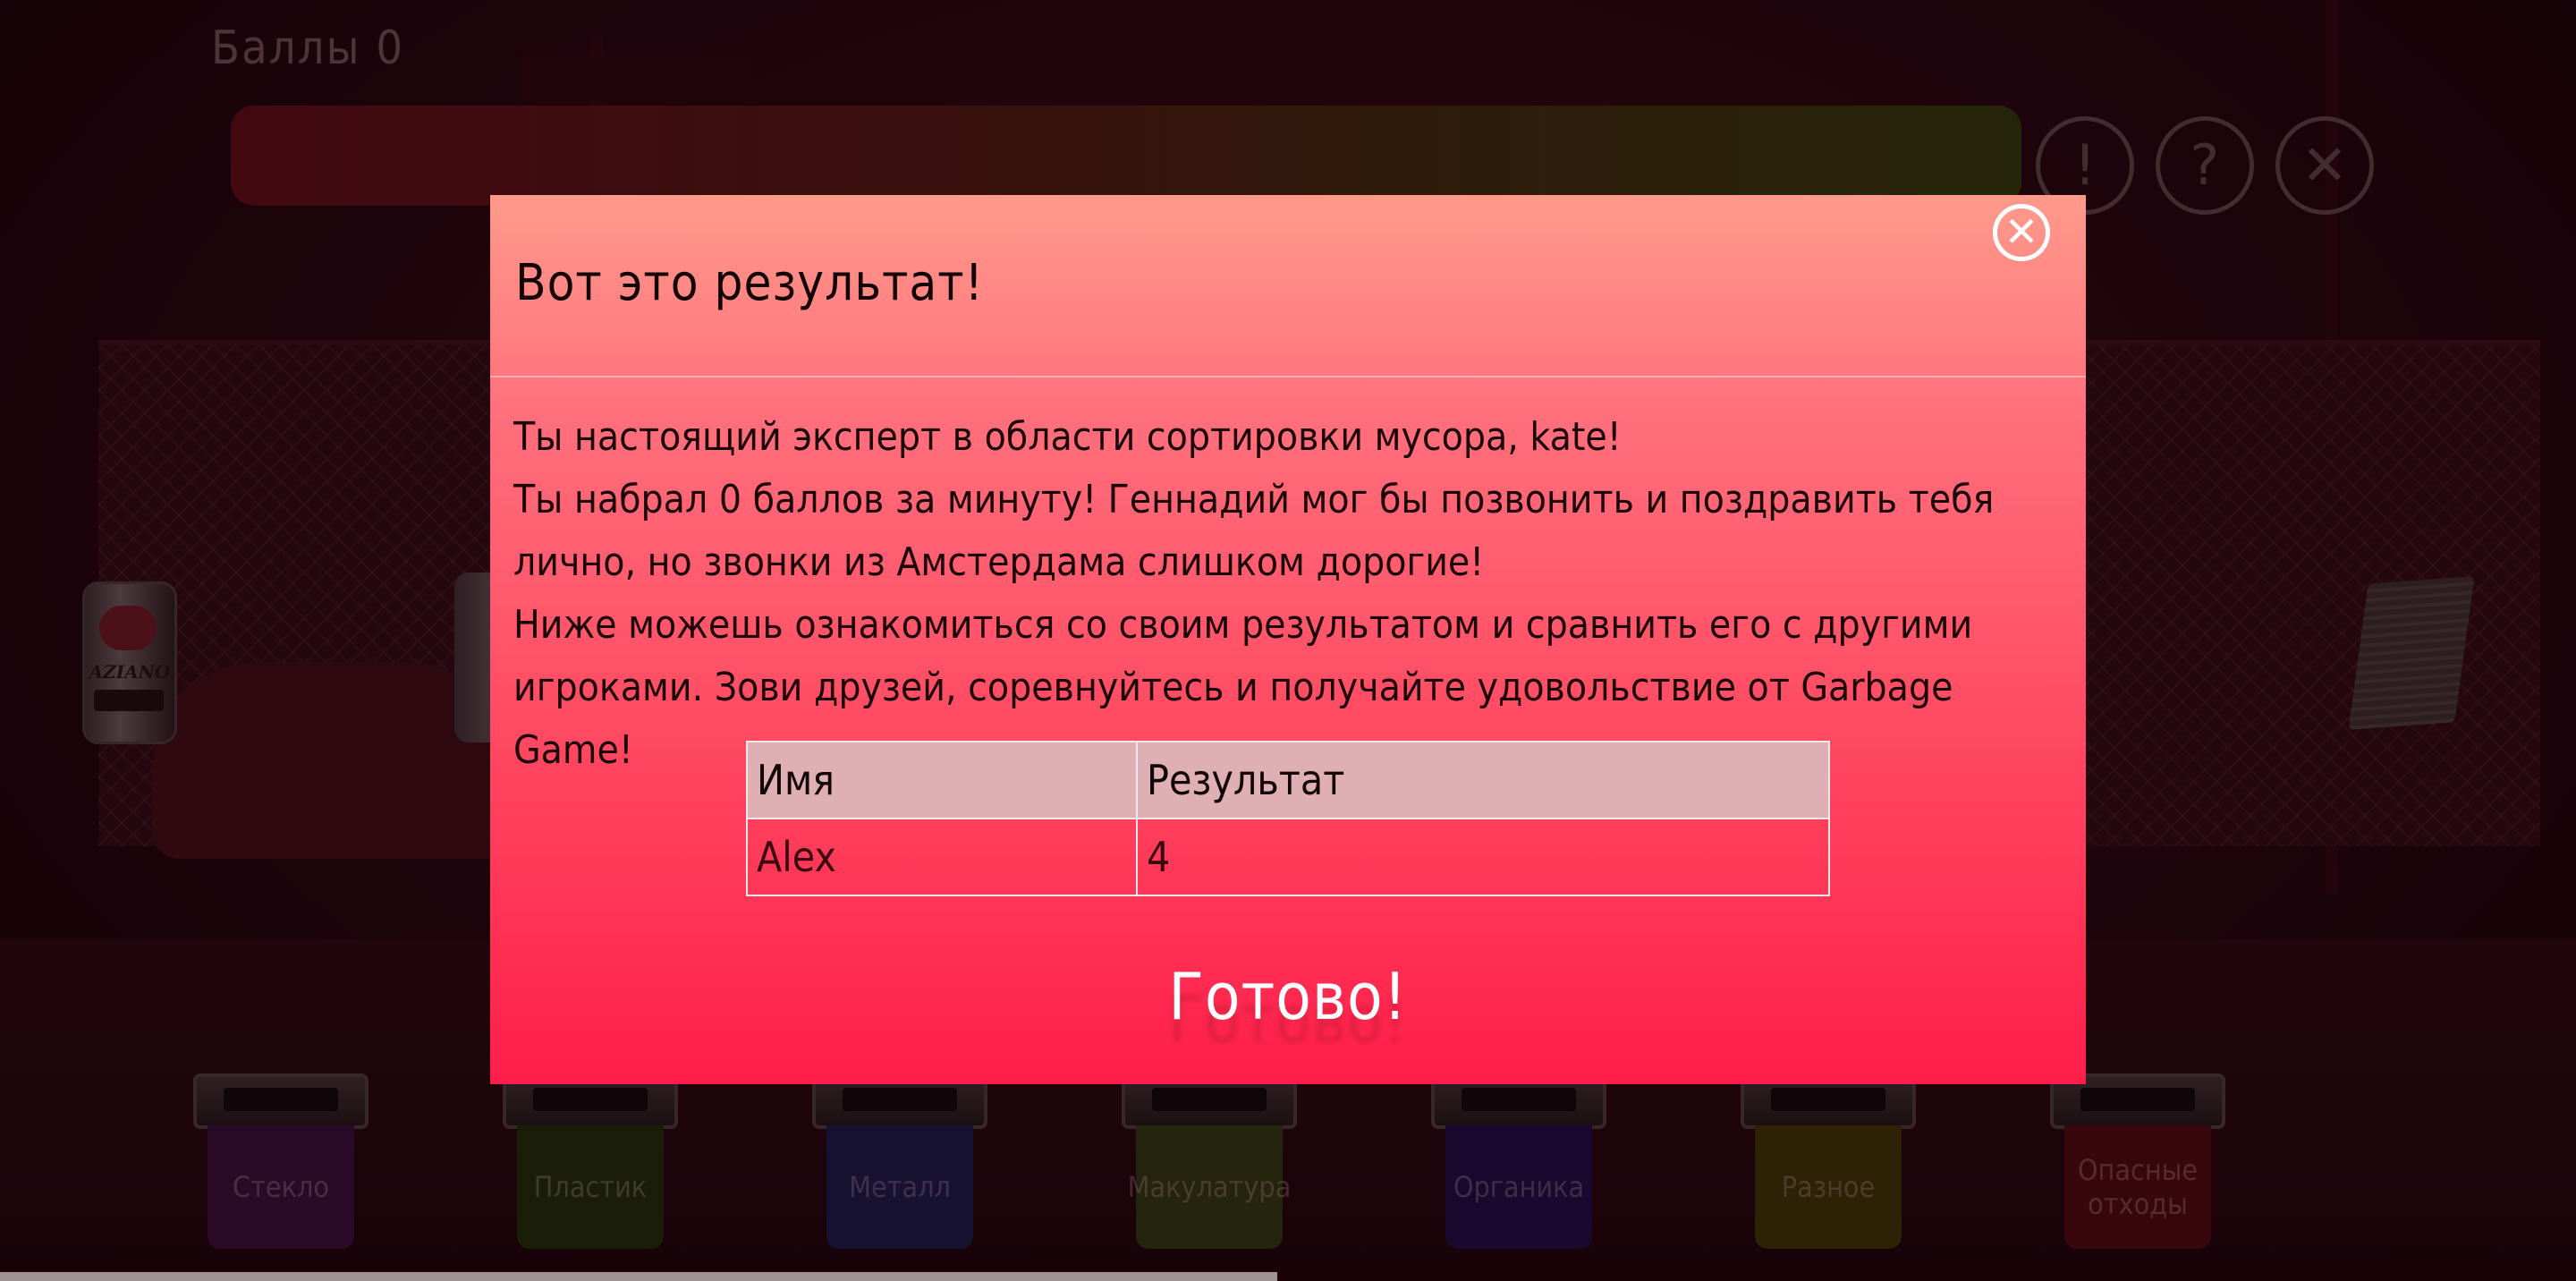 The width and height of the screenshot is (2576, 1281). What do you see at coordinates (749, 283) in the screenshot?
I see `modal-title: Вот это результат!` at bounding box center [749, 283].